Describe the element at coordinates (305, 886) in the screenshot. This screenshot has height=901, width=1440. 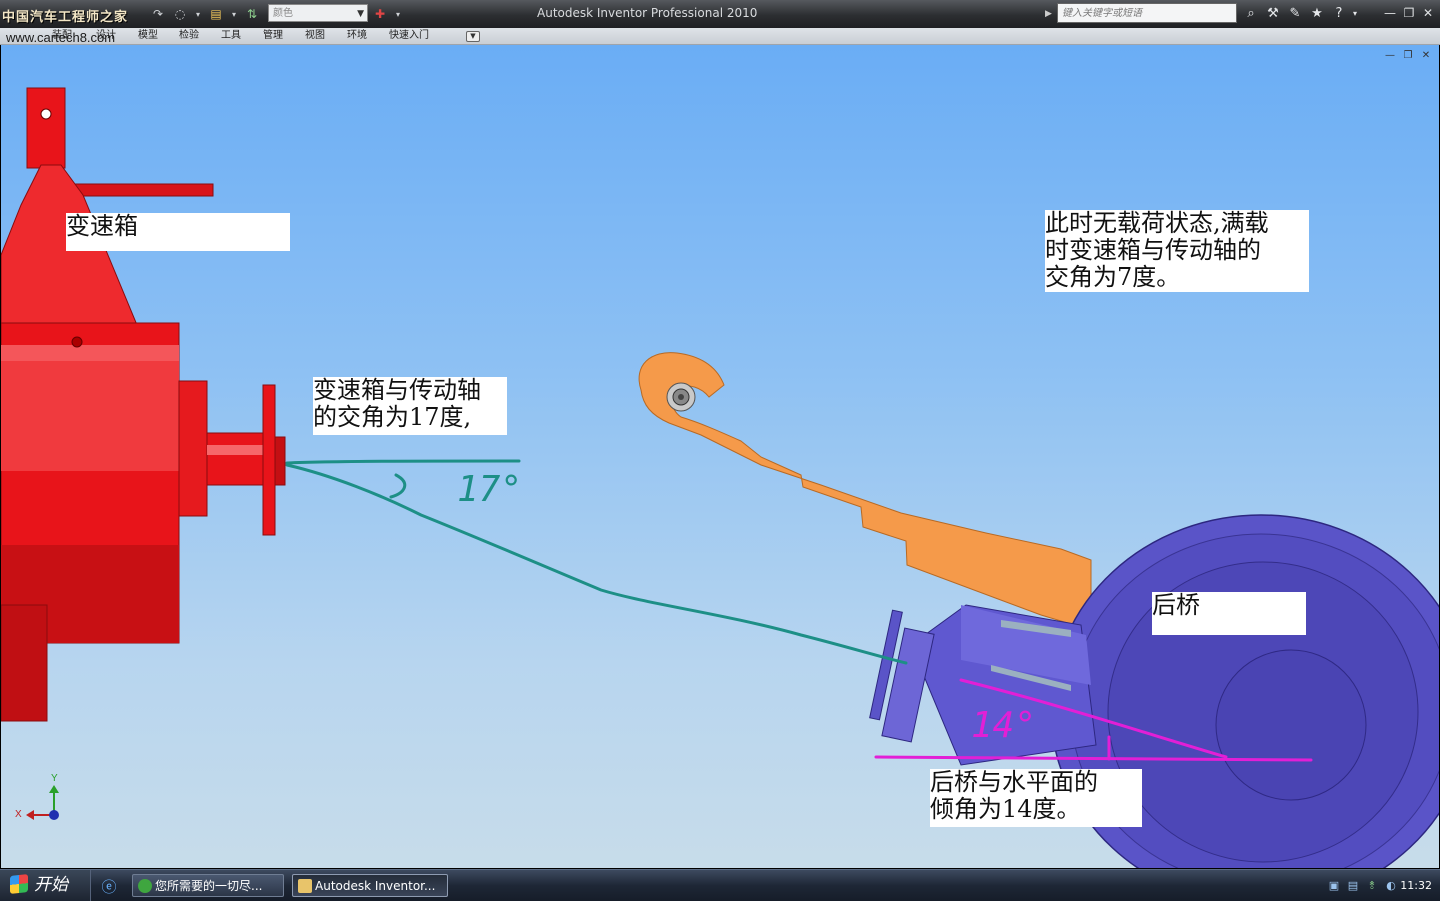
I see `inventor-icon` at that location.